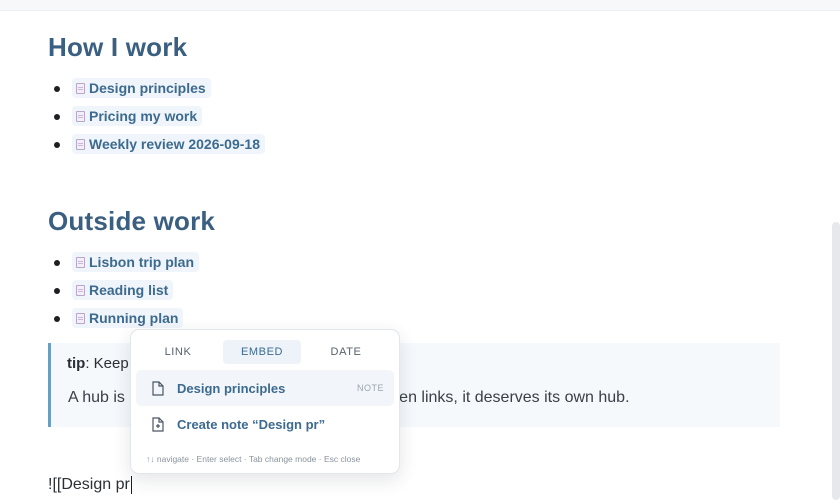 The height and width of the screenshot is (500, 840). I want to click on section-heading-how-i-work: How I work, so click(118, 47).